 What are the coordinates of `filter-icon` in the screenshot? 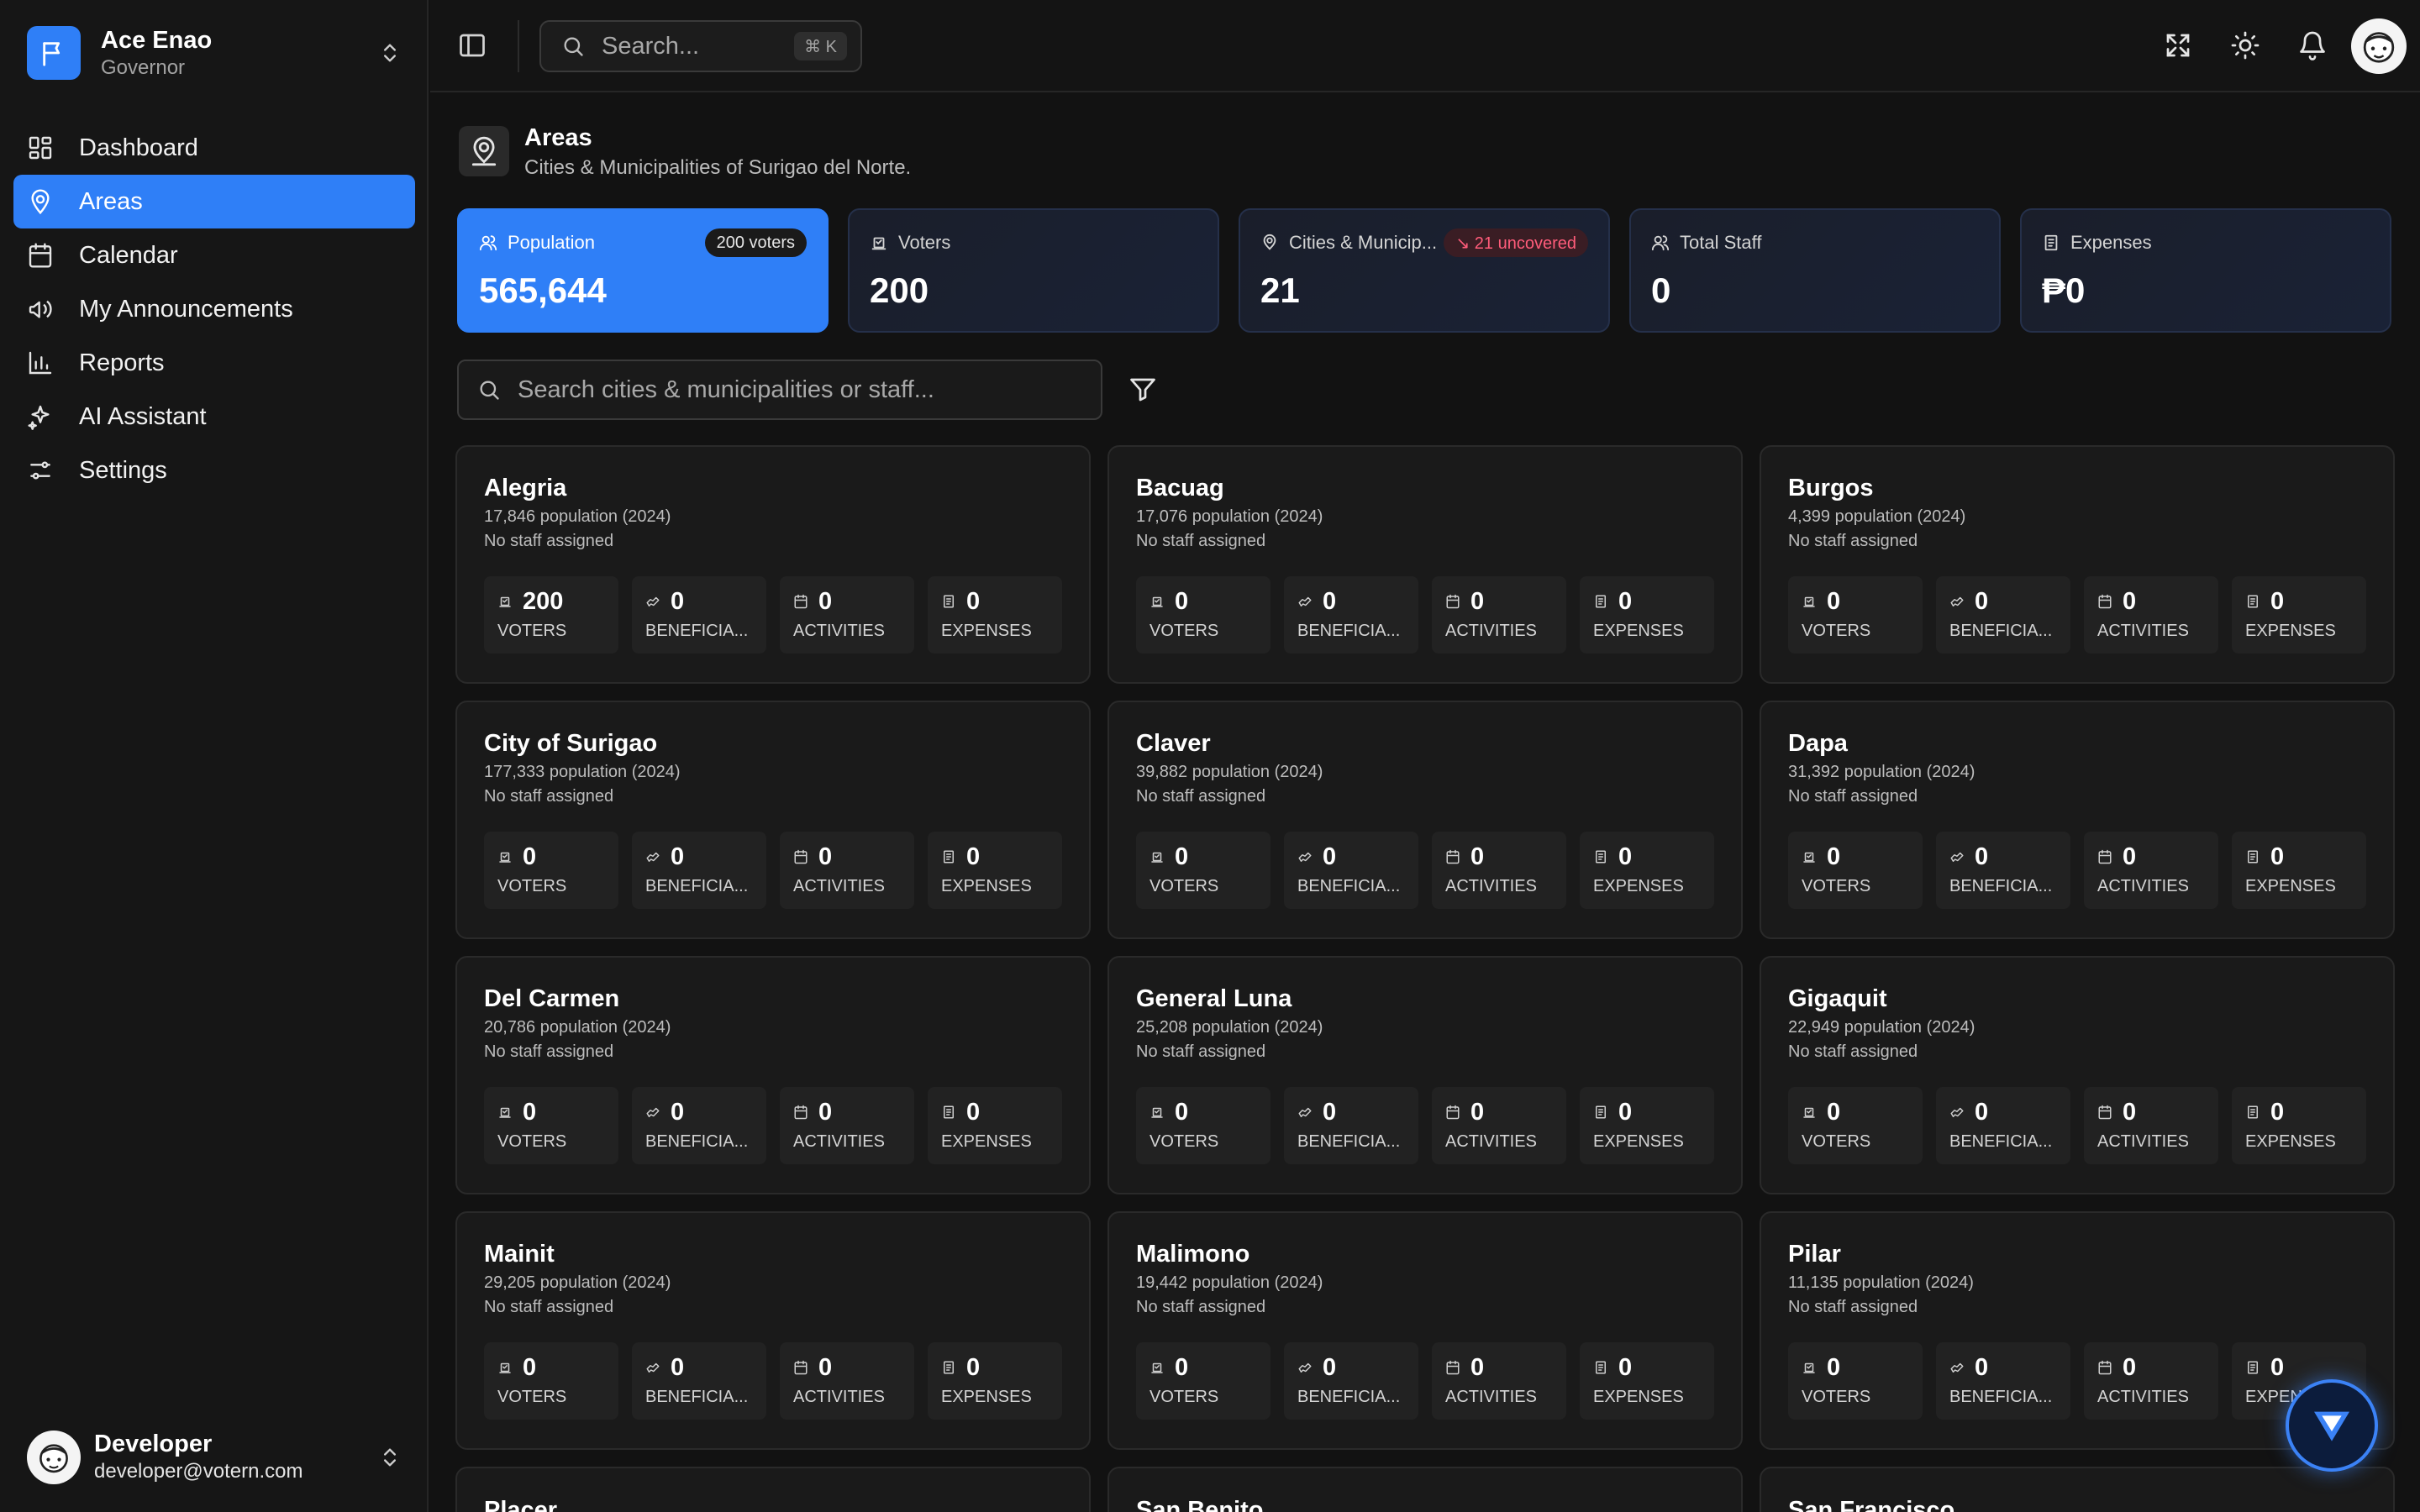 It's located at (1143, 390).